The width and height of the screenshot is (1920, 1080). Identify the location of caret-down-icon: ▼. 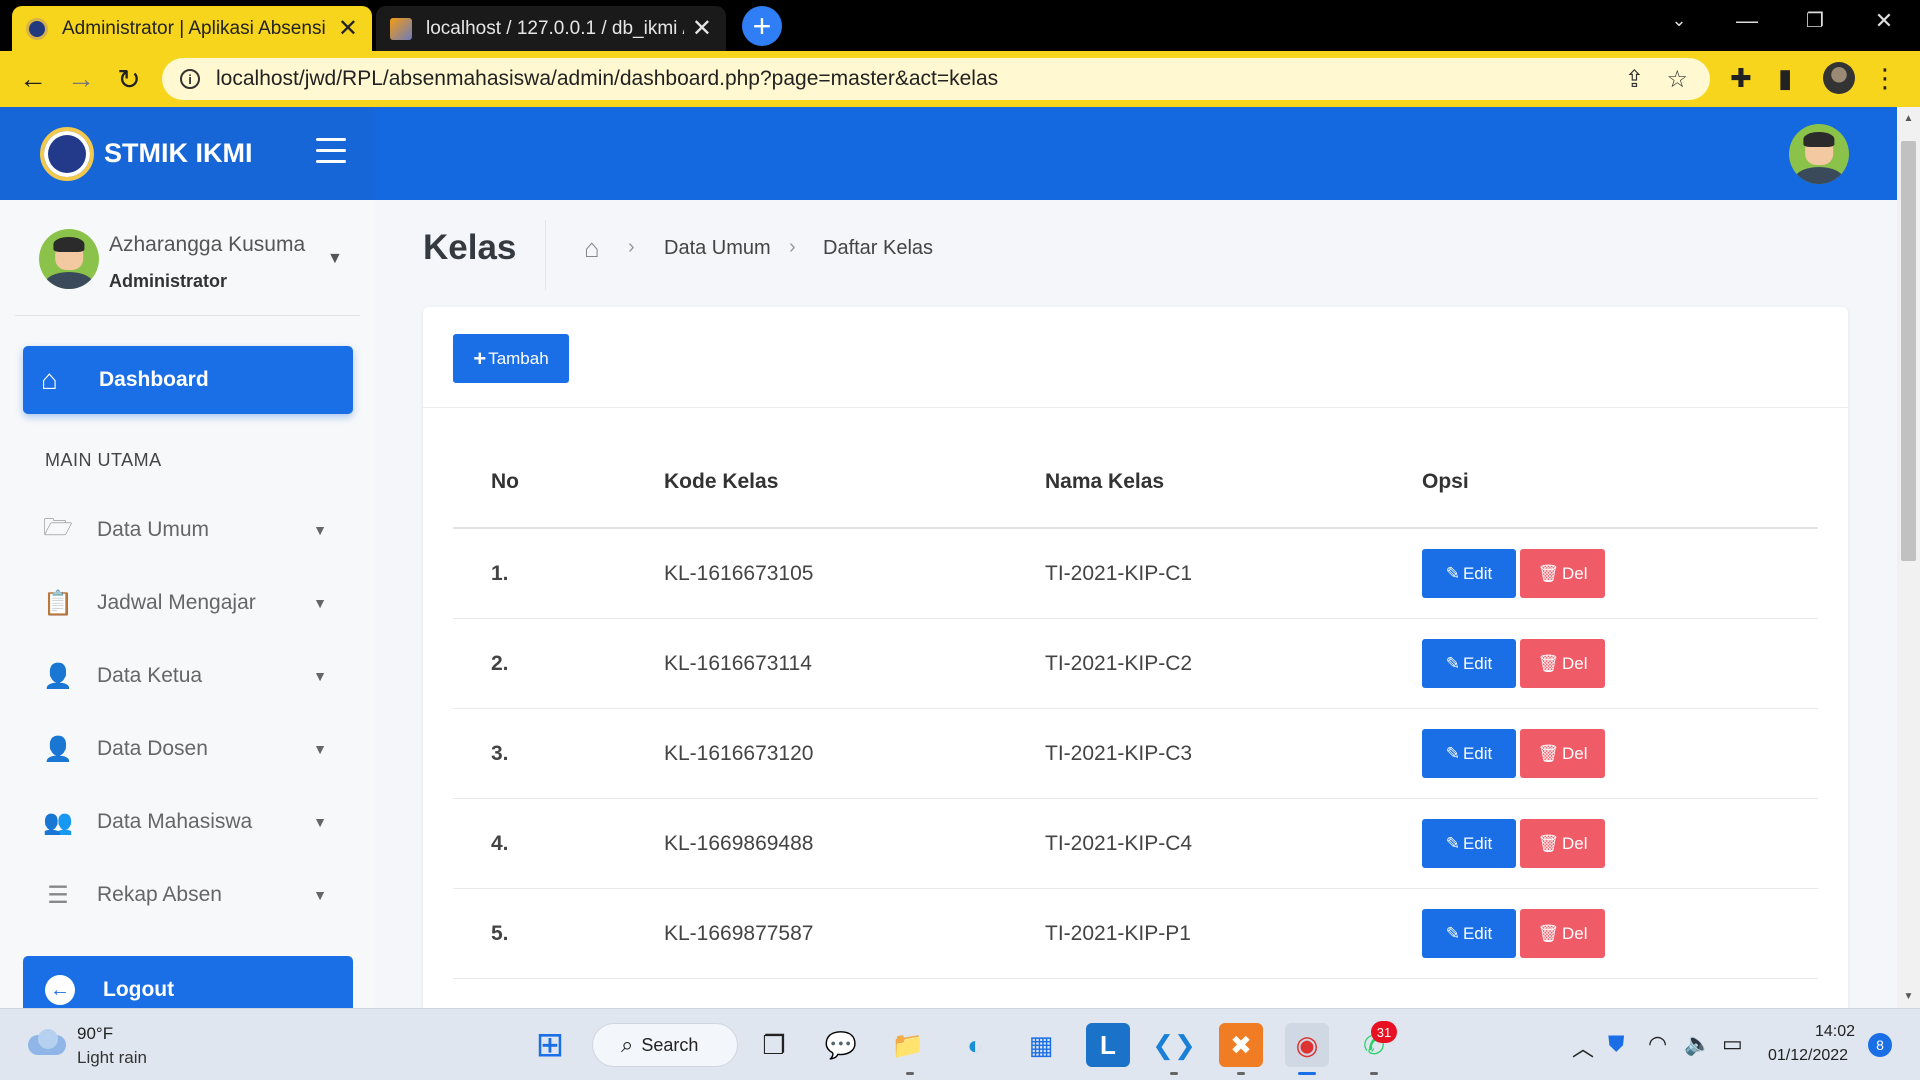
(335, 259).